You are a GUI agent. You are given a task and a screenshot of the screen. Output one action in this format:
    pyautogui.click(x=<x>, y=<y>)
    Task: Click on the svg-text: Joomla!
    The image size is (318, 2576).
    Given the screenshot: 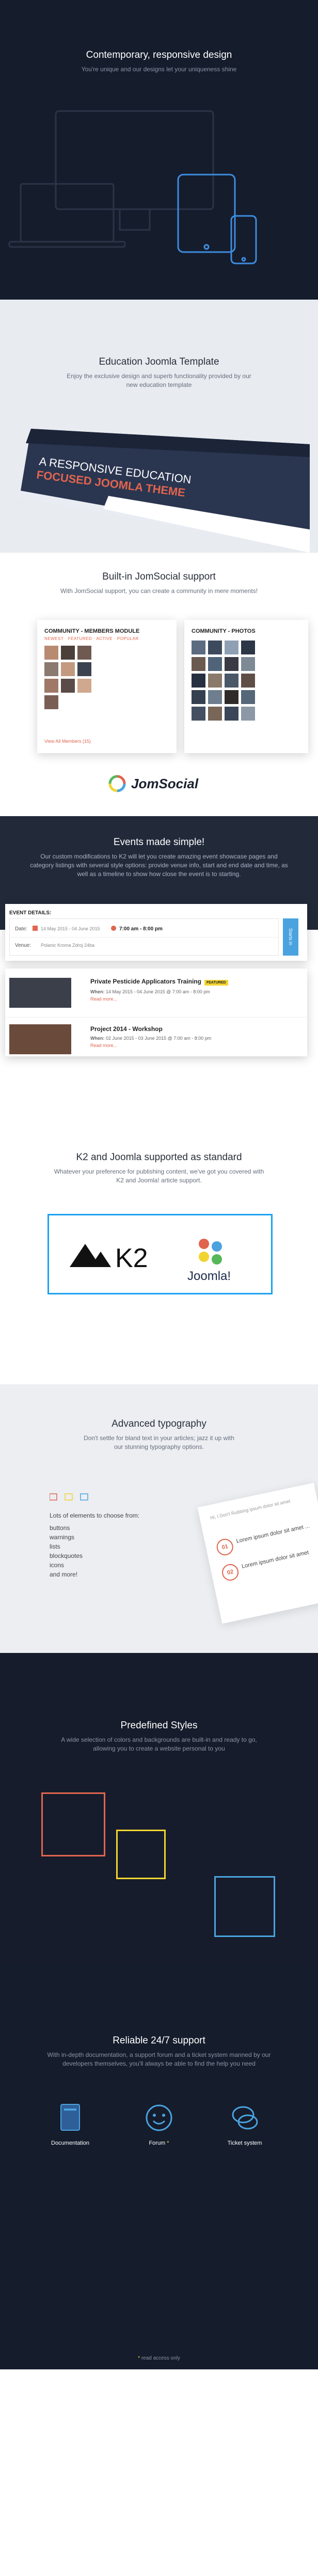 What is the action you would take?
    pyautogui.click(x=209, y=1276)
    